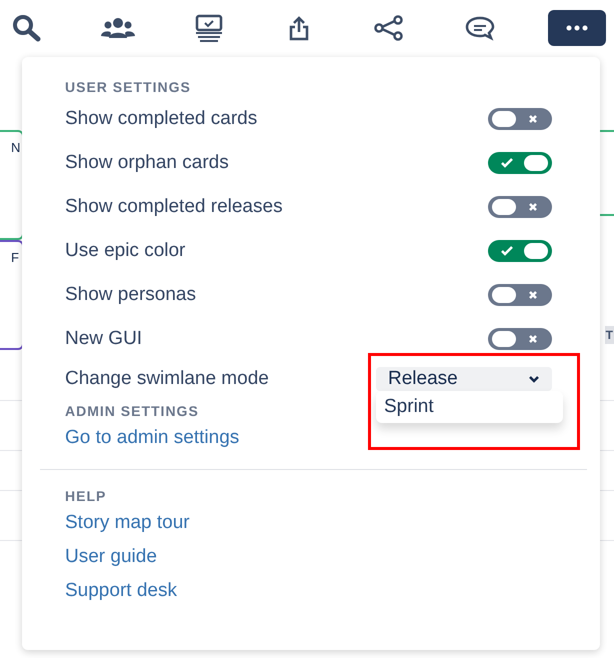 Image resolution: width=614 pixels, height=658 pixels. I want to click on setting-label: Use epic color, so click(125, 250).